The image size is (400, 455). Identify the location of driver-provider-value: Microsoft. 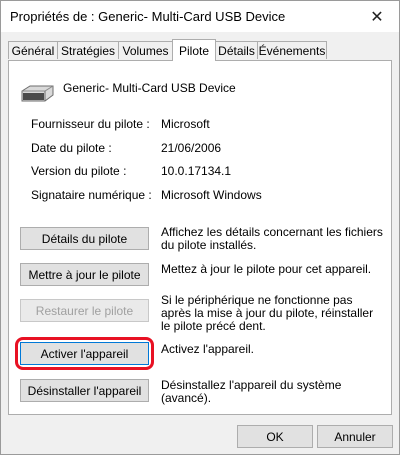
(185, 124).